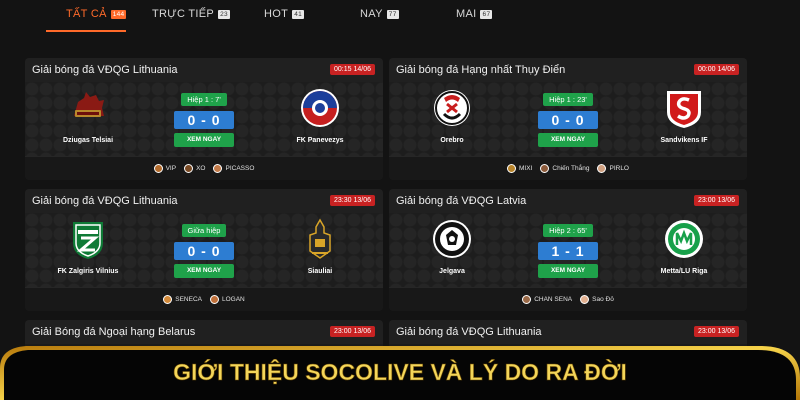 This screenshot has width=800, height=400. I want to click on casters-bar: MIXI Chiến Thắng PIRLO, so click(568, 168).